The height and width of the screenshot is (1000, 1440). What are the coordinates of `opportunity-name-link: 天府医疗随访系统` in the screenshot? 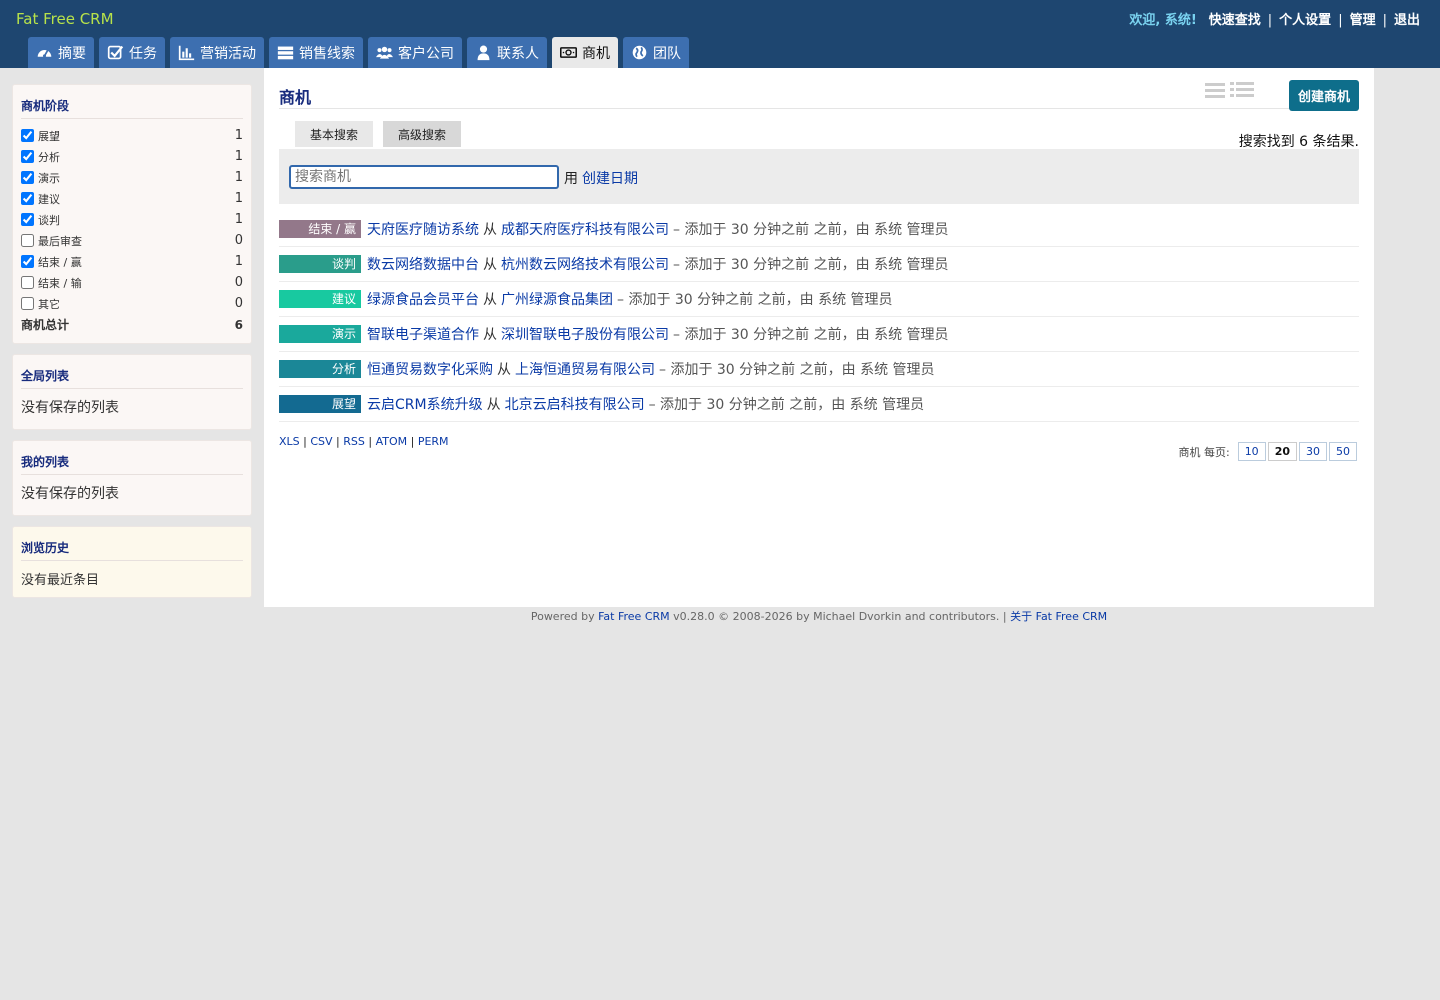 It's located at (423, 229).